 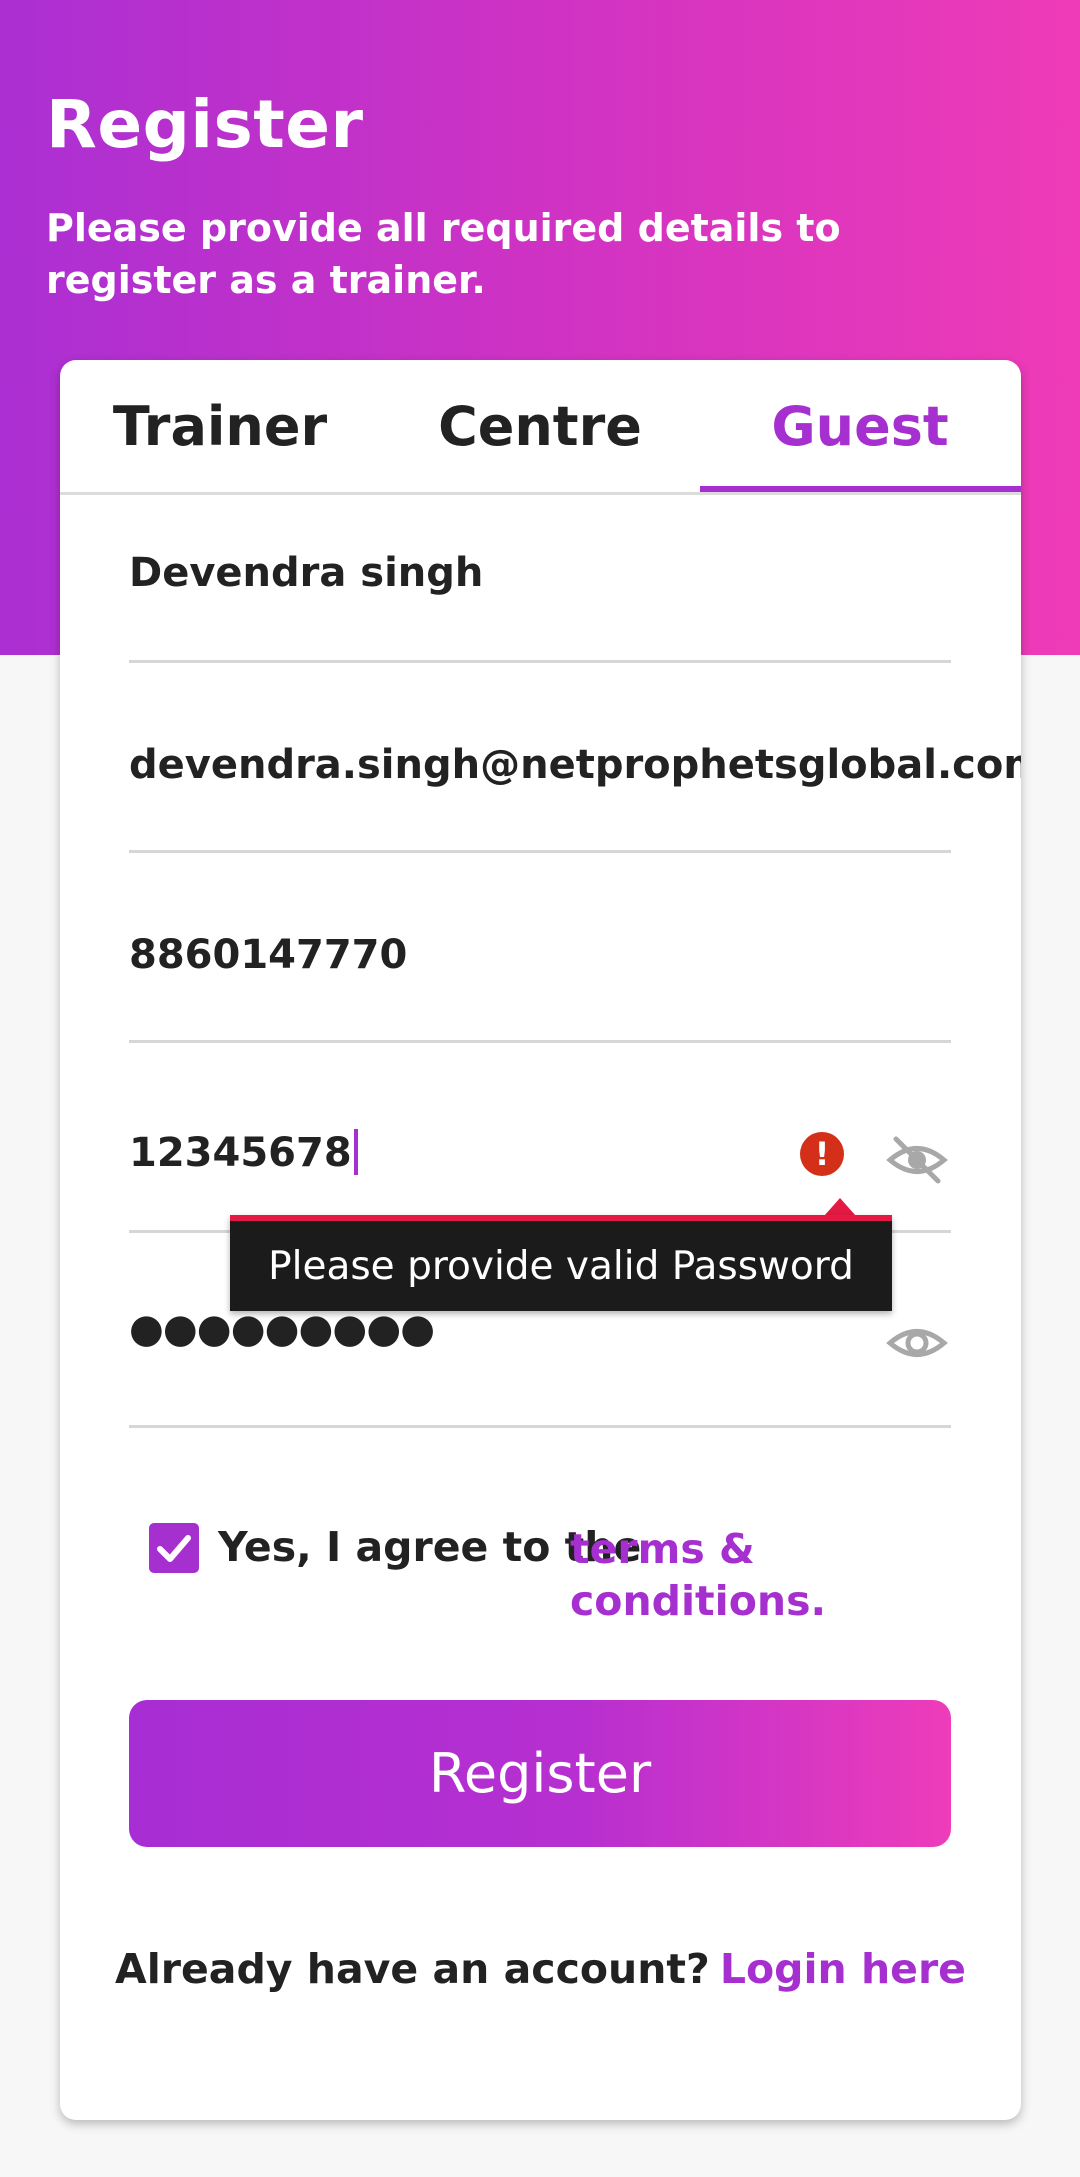 I want to click on terms-checkbox, so click(x=174, y=1548).